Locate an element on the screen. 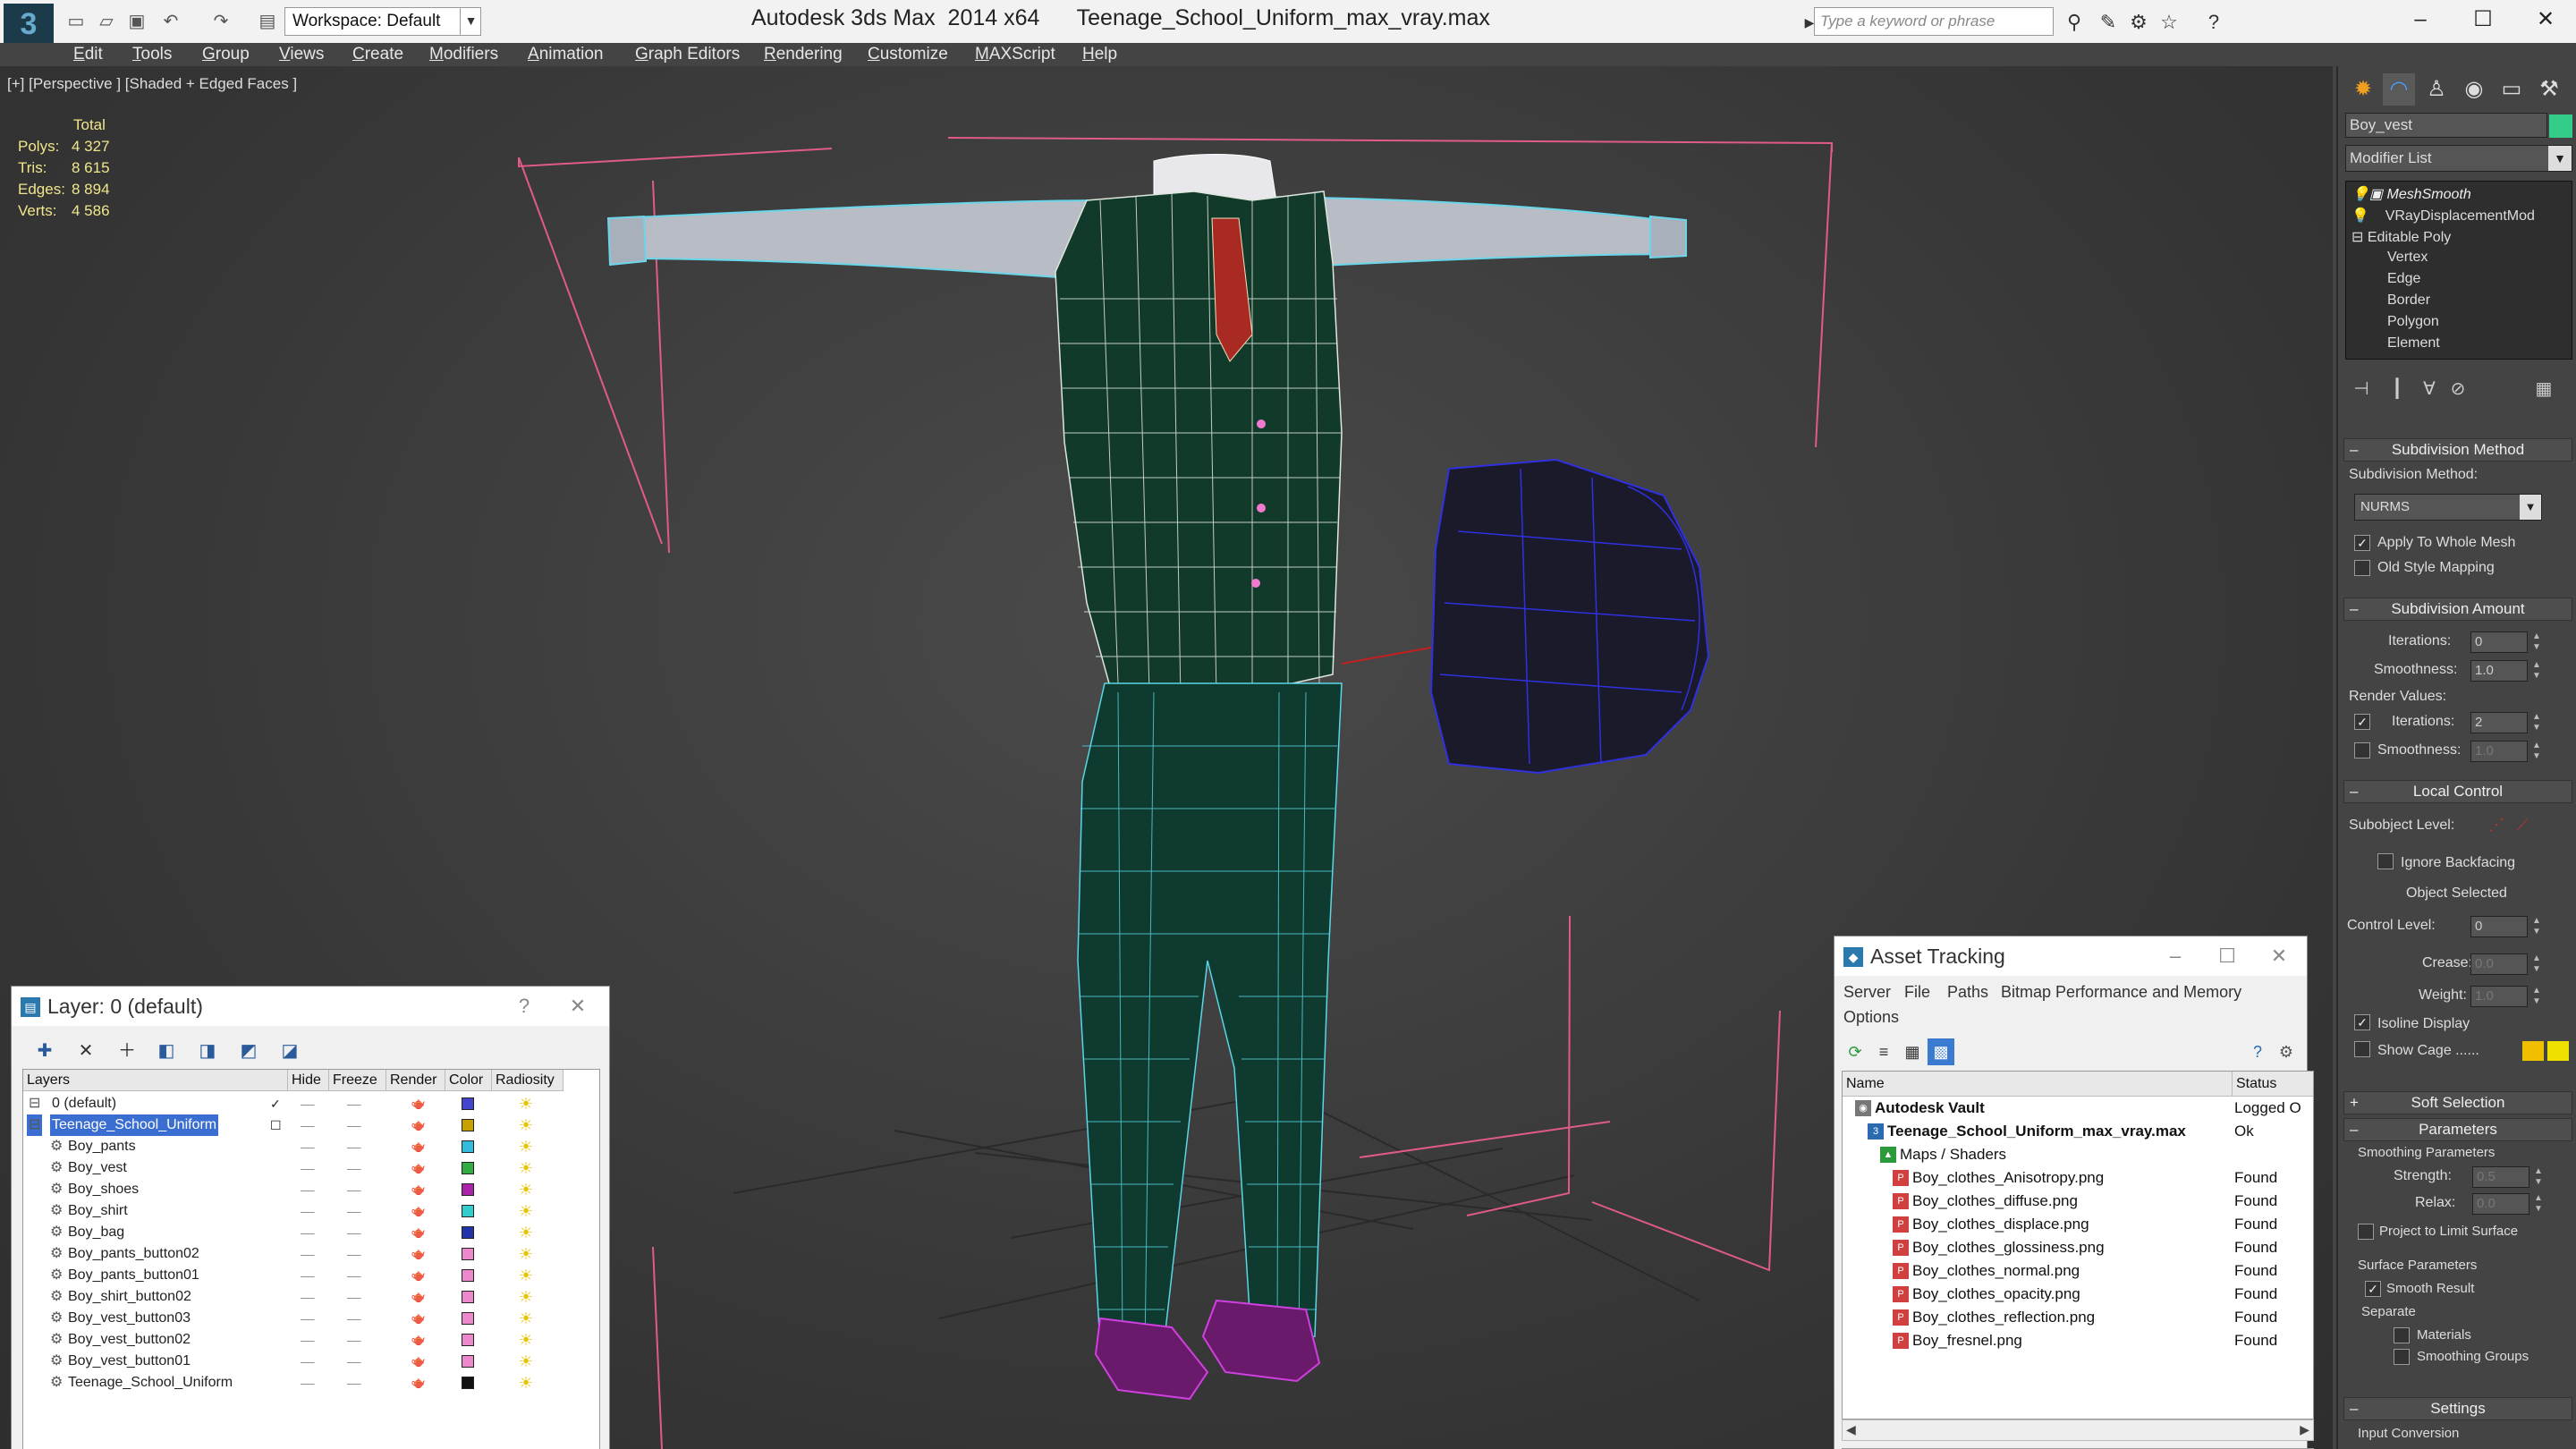 The image size is (2576, 1449). stack-item-edge: Edge is located at coordinates (2403, 279).